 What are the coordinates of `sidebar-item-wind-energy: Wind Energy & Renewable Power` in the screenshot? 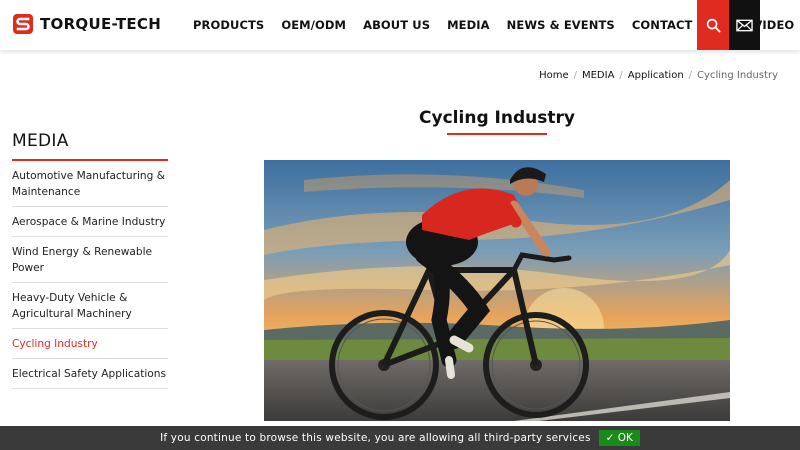 It's located at (90, 260).